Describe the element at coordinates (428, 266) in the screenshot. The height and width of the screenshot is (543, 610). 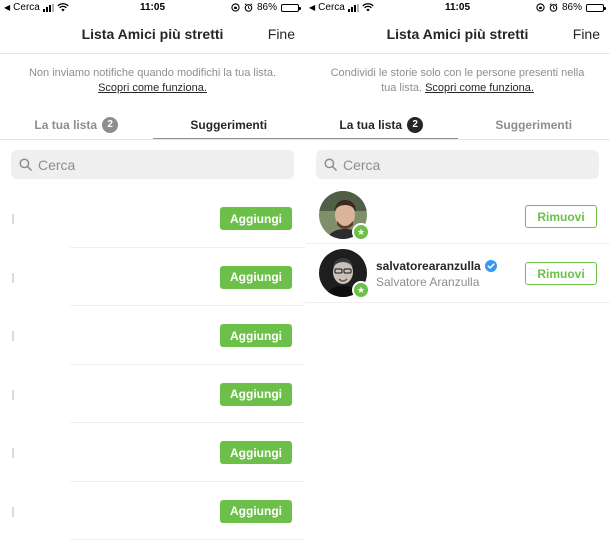
I see `username: salvatorearanzulla` at that location.